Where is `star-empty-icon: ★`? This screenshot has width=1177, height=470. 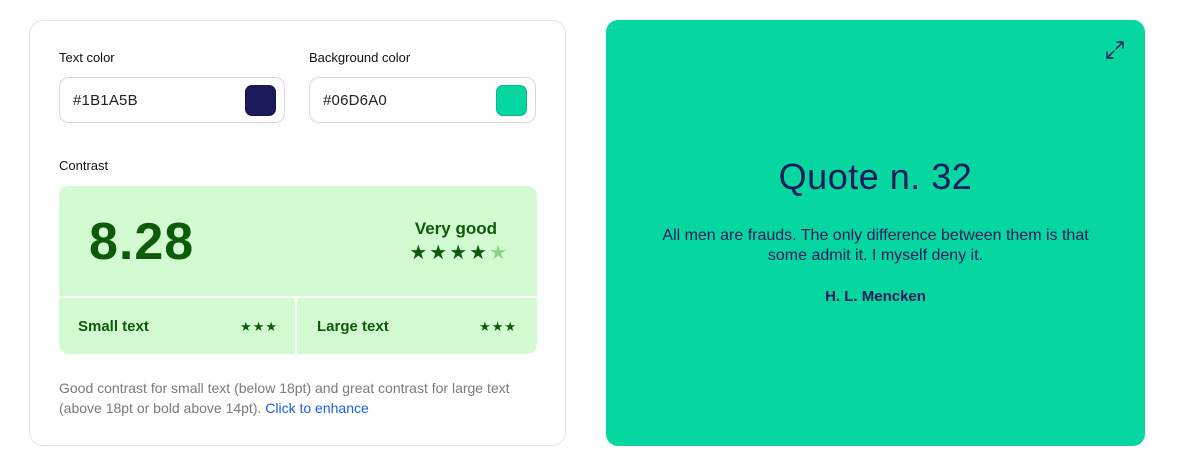
star-empty-icon: ★ is located at coordinates (498, 253).